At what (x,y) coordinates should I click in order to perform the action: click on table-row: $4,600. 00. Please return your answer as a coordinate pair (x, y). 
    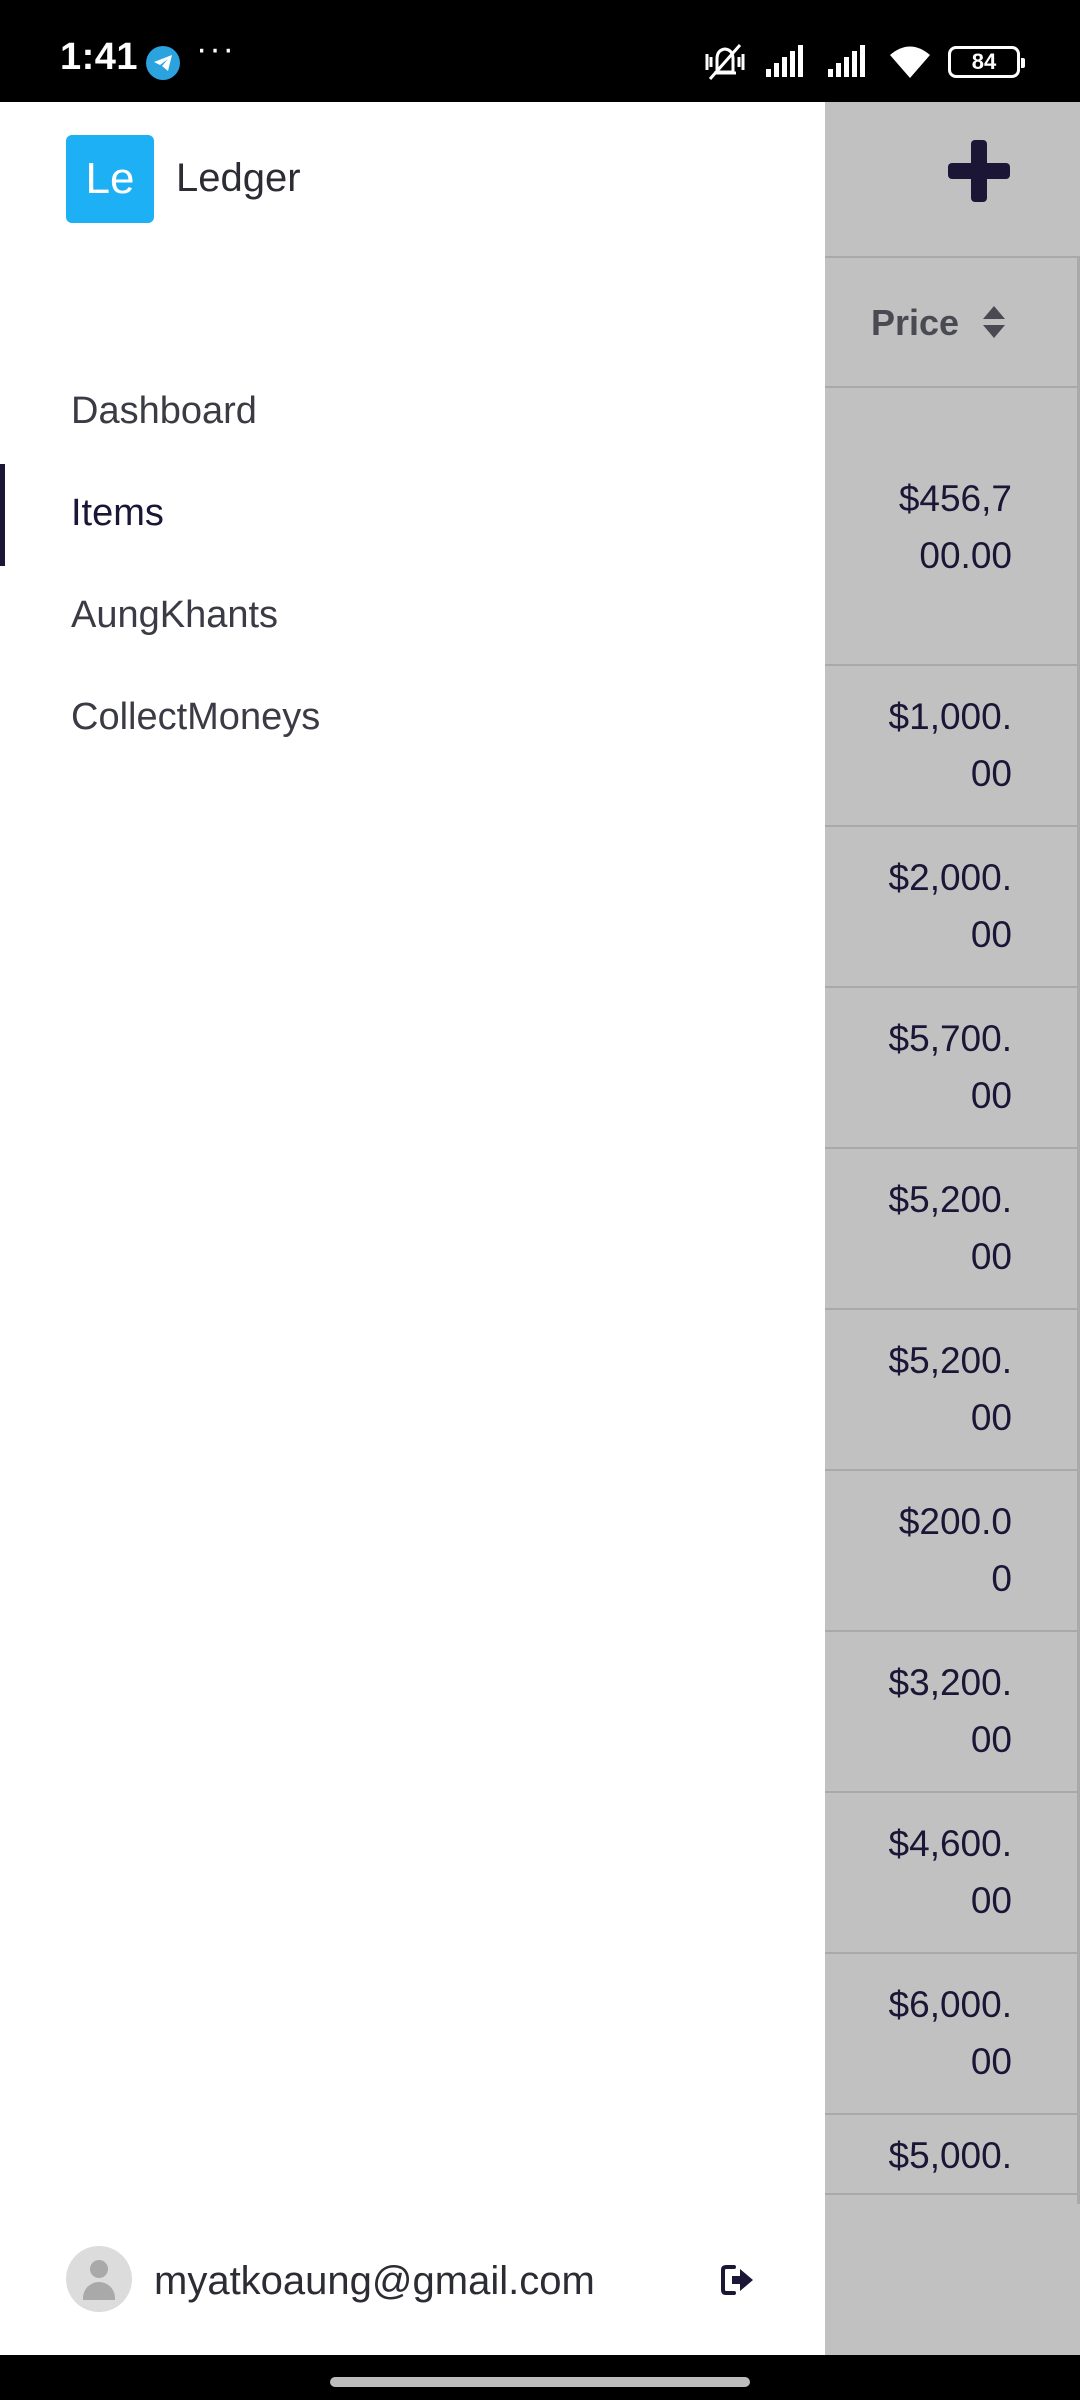
    Looking at the image, I should click on (952, 1873).